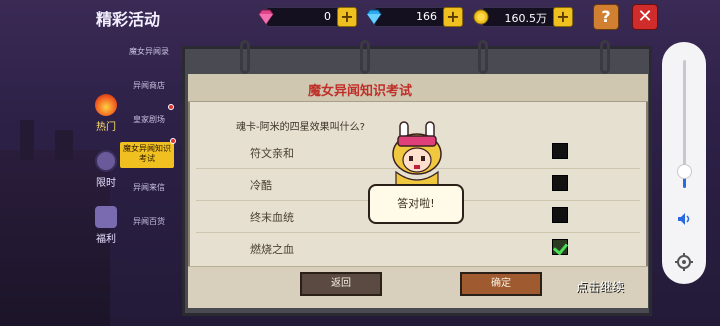 The height and width of the screenshot is (326, 720). Describe the element at coordinates (563, 17) in the screenshot. I see `add-gold-button: +` at that location.